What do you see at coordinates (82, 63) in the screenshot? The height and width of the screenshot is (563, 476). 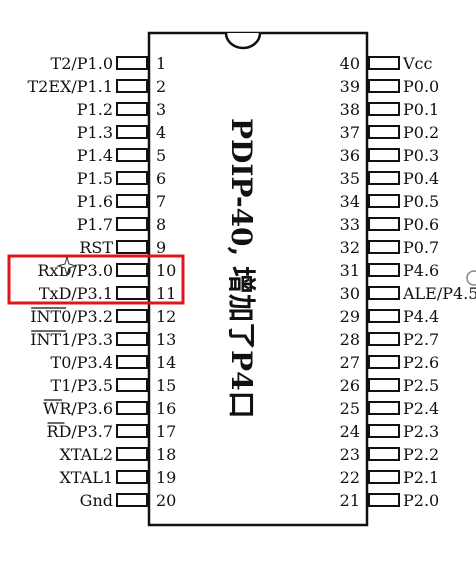 I see `pin-label-1: T2/P1.0` at bounding box center [82, 63].